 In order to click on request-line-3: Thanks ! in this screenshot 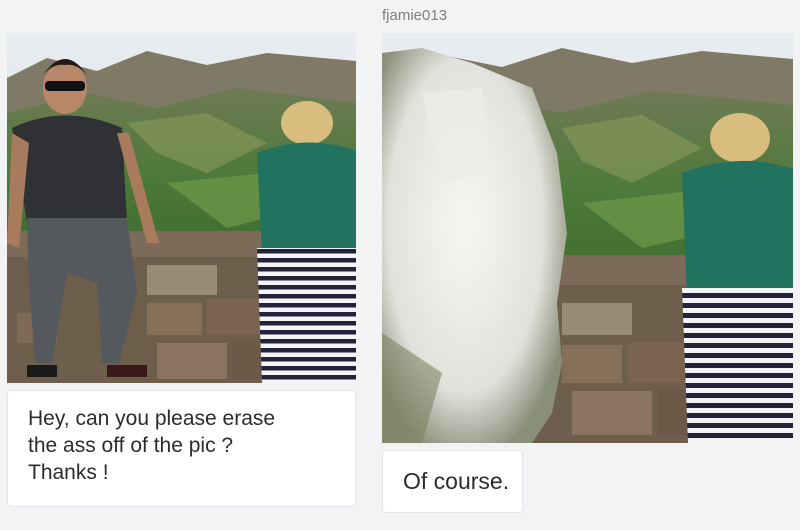, I will do `click(68, 472)`.